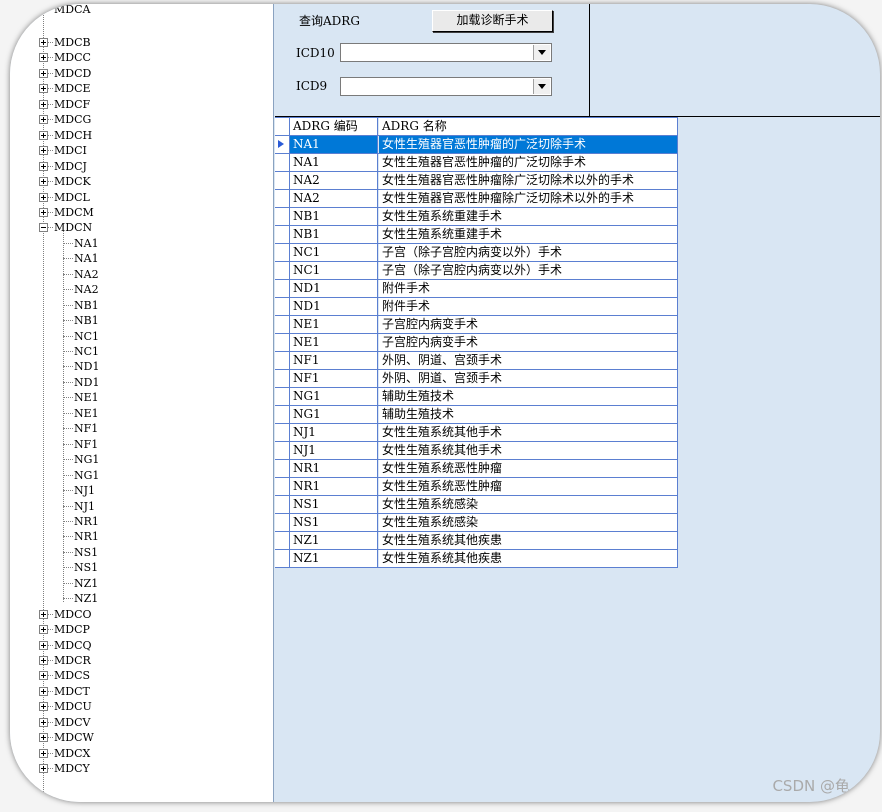  Describe the element at coordinates (141, 212) in the screenshot. I see `tree-node-mdcm: MDCM` at that location.